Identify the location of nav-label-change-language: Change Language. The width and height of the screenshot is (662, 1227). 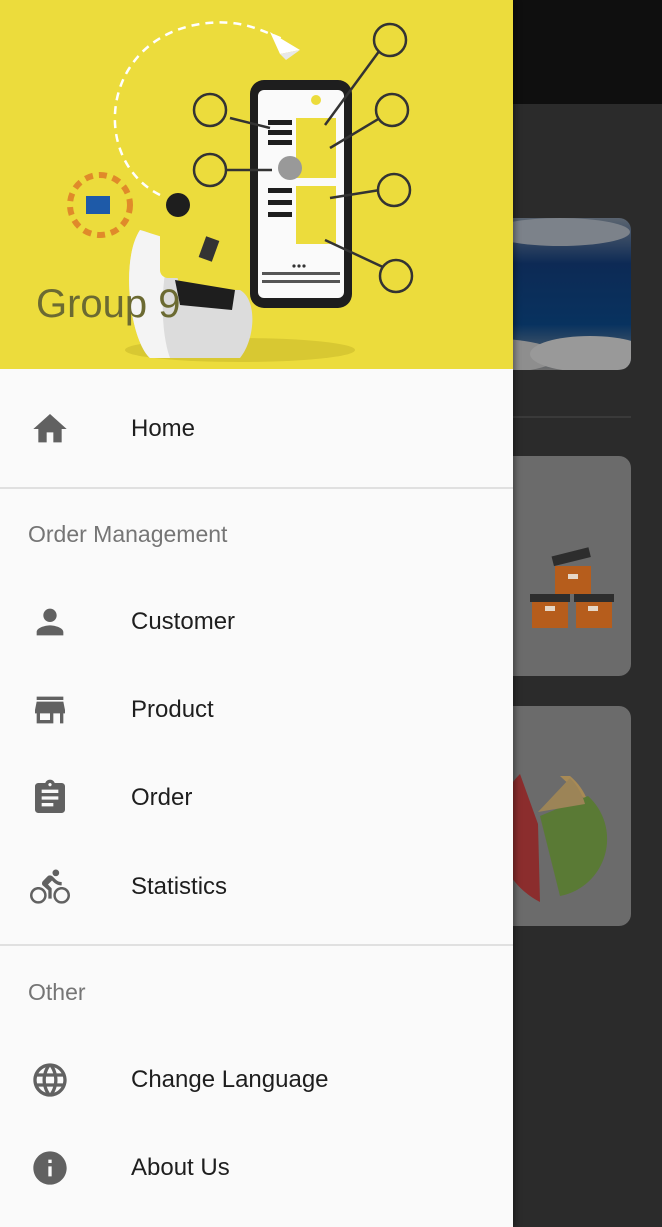
(230, 1079).